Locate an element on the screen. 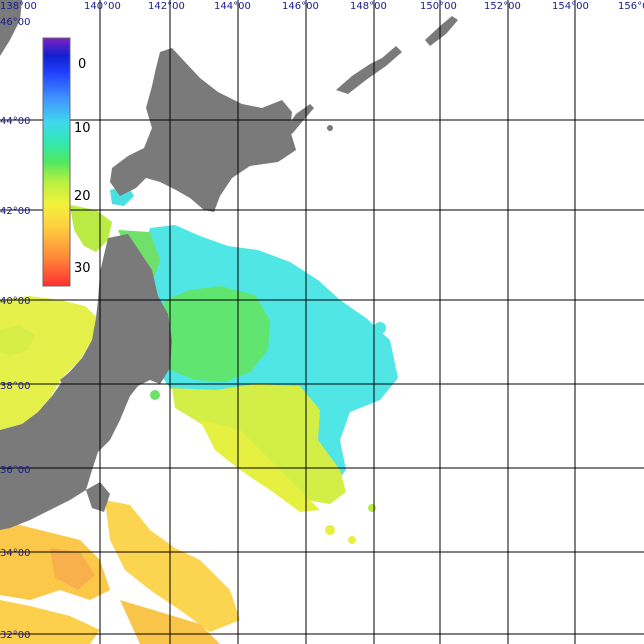 The image size is (644, 644). land-hokkaido is located at coordinates (203, 130).